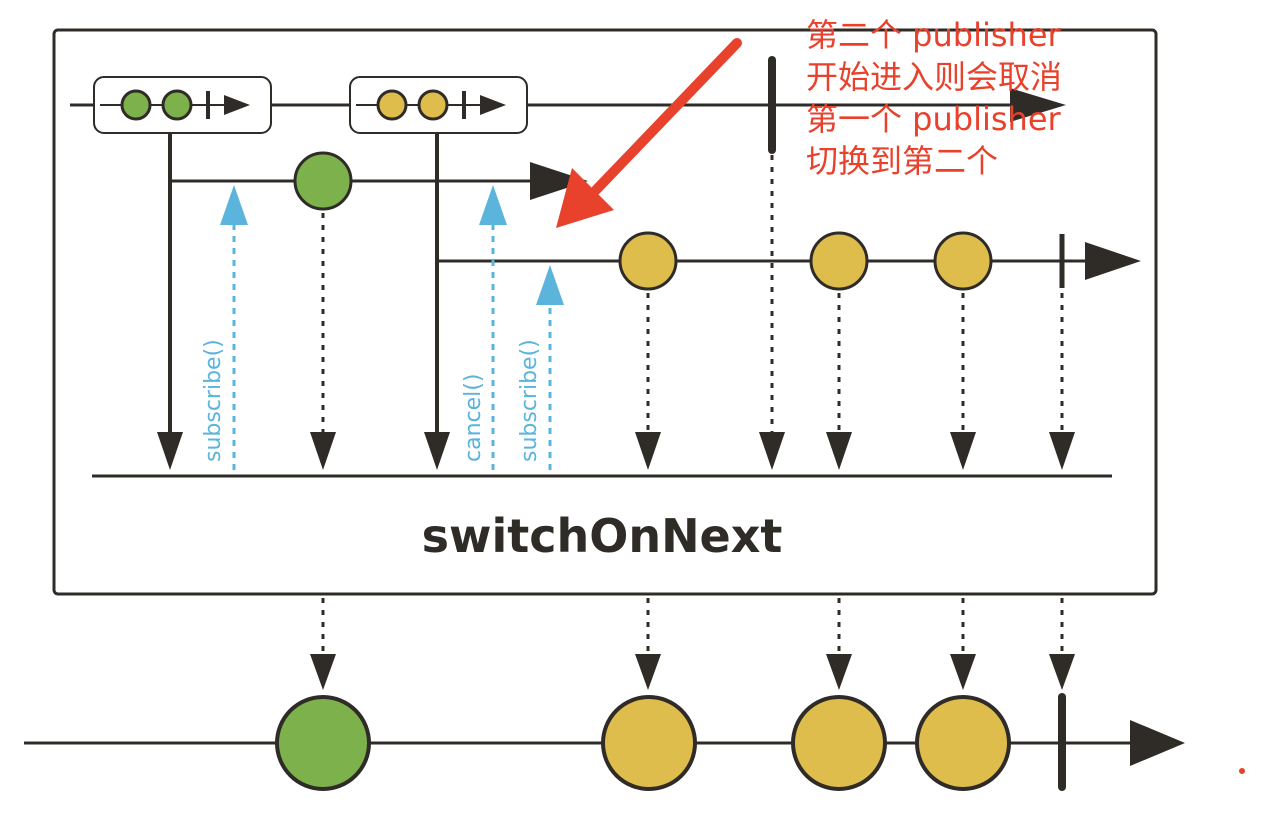 Image resolution: width=1276 pixels, height=820 pixels. I want to click on annotation-line-4: 切换到第二个, so click(902, 161).